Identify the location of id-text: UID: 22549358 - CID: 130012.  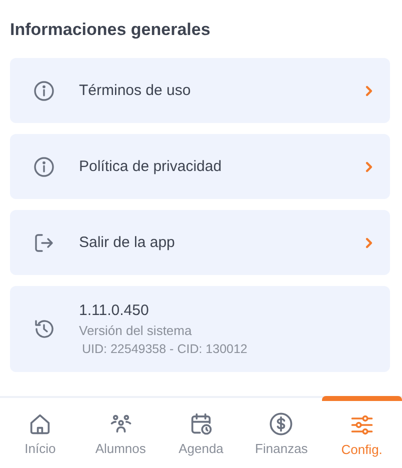
(164, 349).